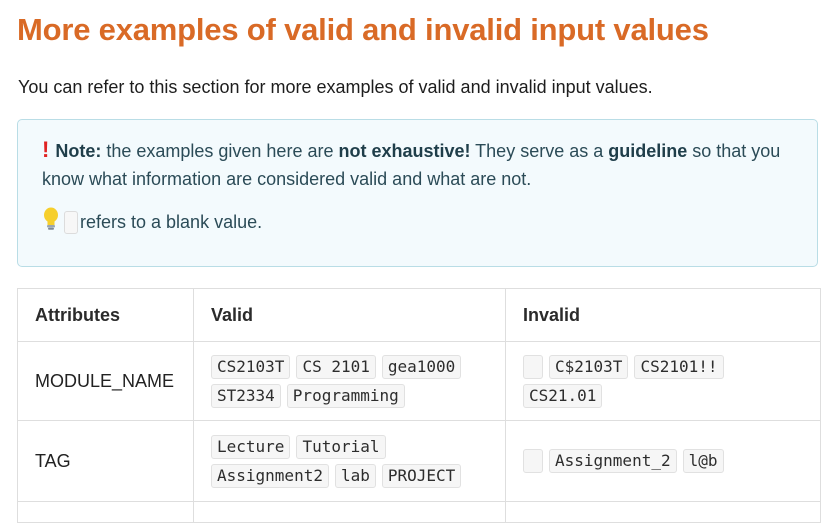 The width and height of the screenshot is (832, 523). Describe the element at coordinates (105, 512) in the screenshot. I see `attribute-cell` at that location.